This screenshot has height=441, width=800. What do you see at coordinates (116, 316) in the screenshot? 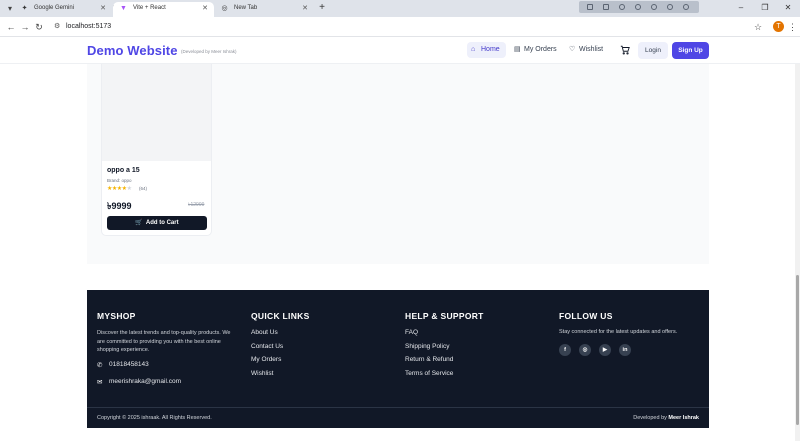
I see `footer-shop-heading: MYSHOP` at bounding box center [116, 316].